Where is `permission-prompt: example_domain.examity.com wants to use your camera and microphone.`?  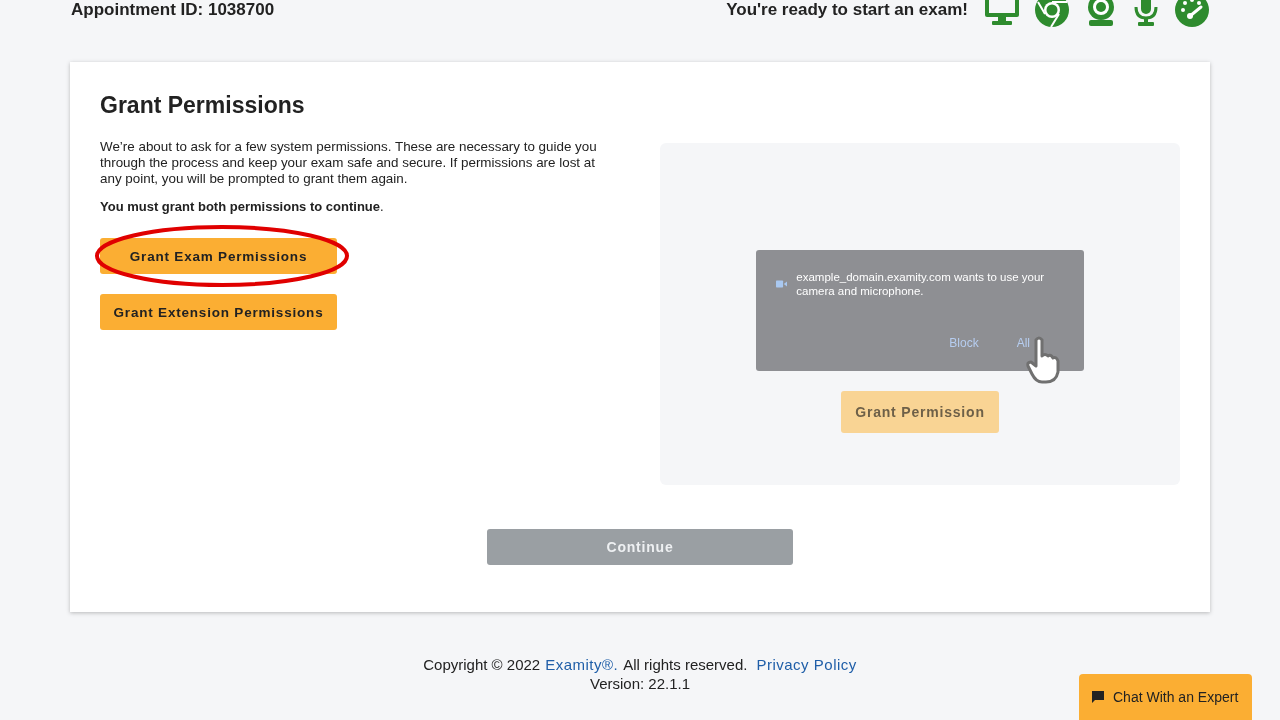
permission-prompt: example_domain.examity.com wants to use your camera and microphone. is located at coordinates (921, 284).